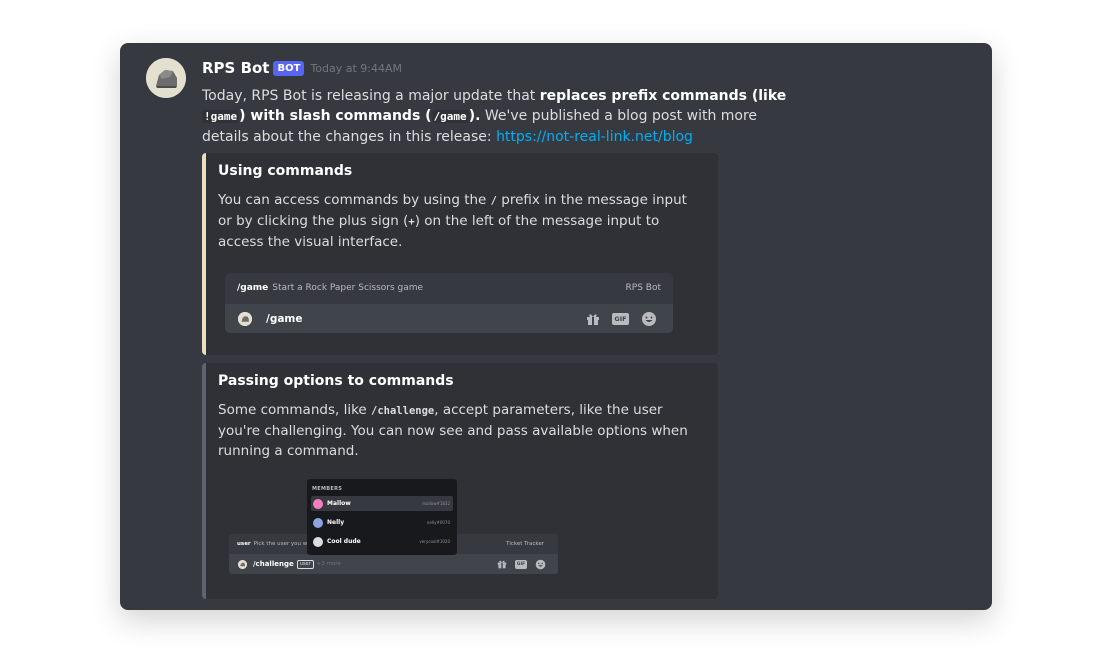 Image resolution: width=1112 pixels, height=653 pixels. Describe the element at coordinates (273, 564) in the screenshot. I see `input-command-text: /challenge` at that location.